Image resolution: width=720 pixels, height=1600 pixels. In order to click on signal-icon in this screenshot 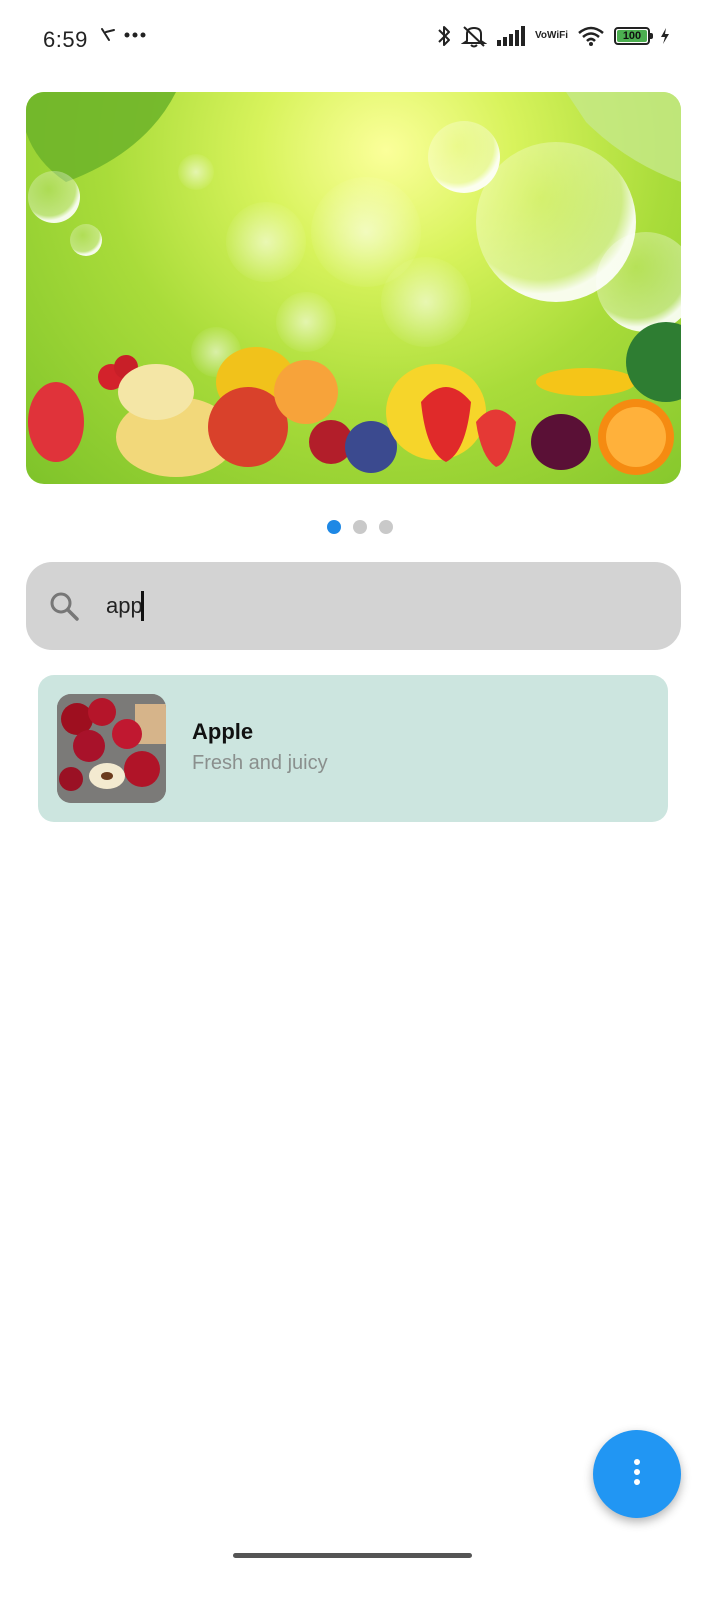, I will do `click(510, 36)`.